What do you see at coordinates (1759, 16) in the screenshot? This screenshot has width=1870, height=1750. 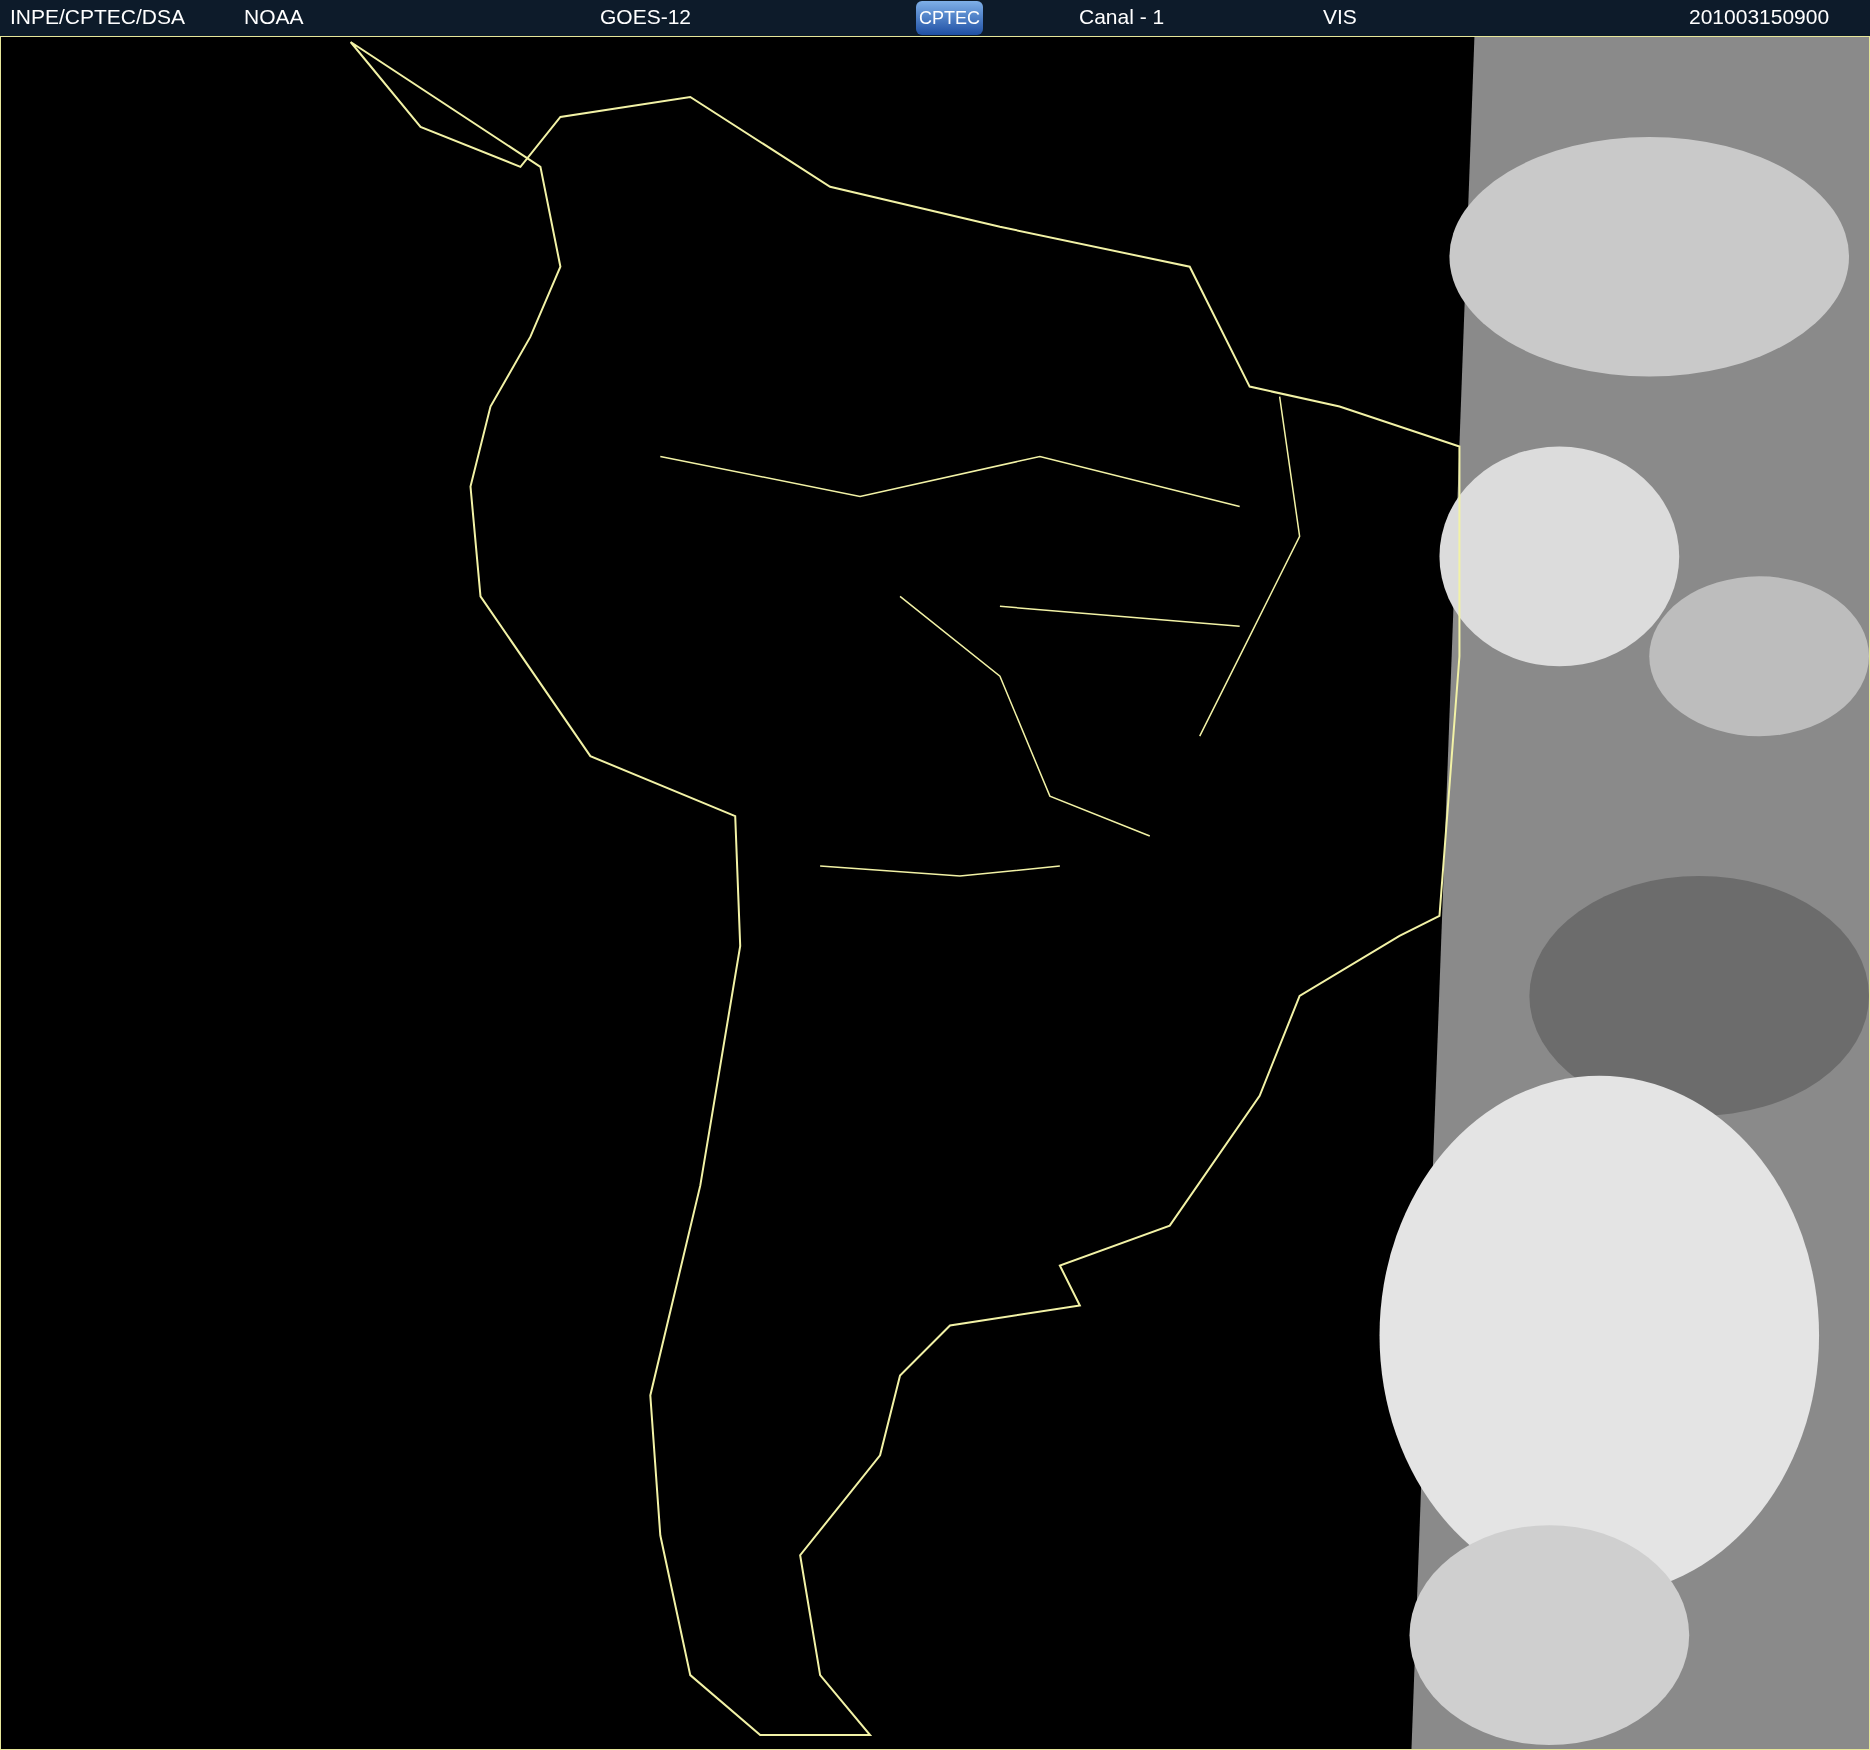 I see `timestamp-label: 201003150900` at bounding box center [1759, 16].